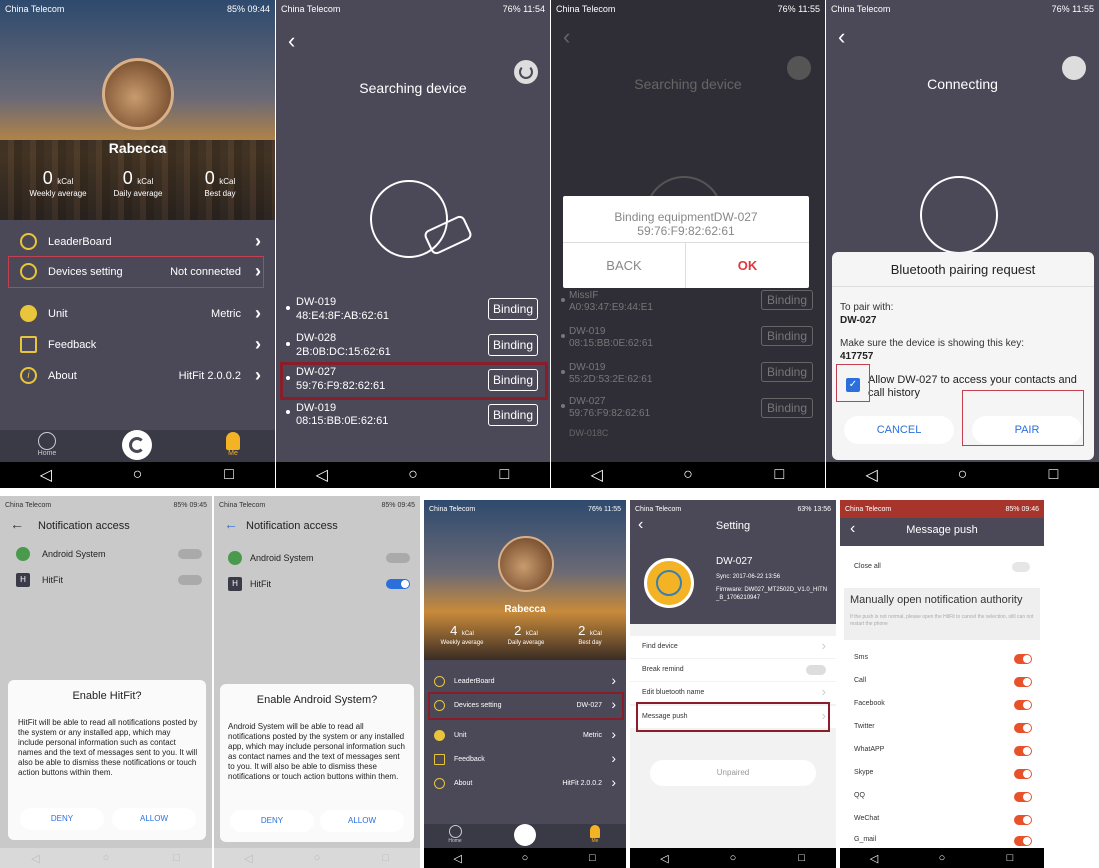 This screenshot has height=868, width=1099. Describe the element at coordinates (942, 728) in the screenshot. I see `app-row-twitter: Twitter` at that location.